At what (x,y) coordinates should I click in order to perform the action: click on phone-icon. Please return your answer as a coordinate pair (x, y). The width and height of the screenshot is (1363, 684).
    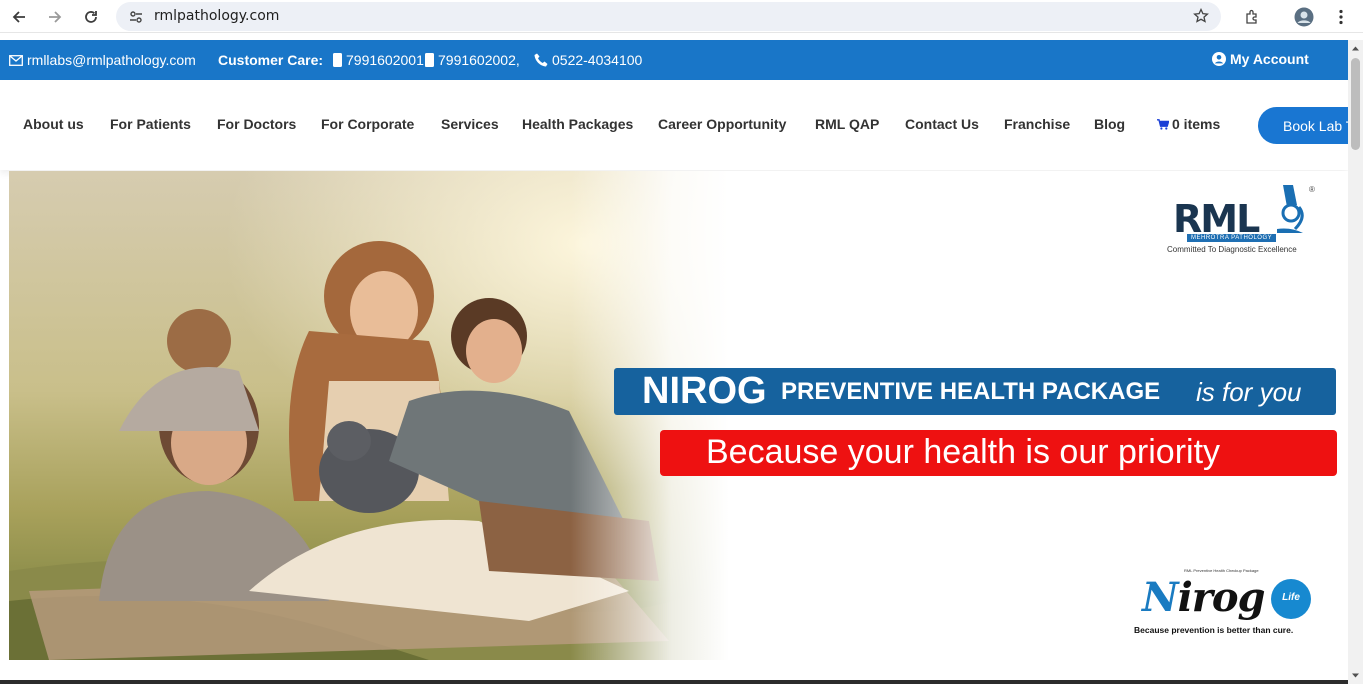
    Looking at the image, I should click on (541, 60).